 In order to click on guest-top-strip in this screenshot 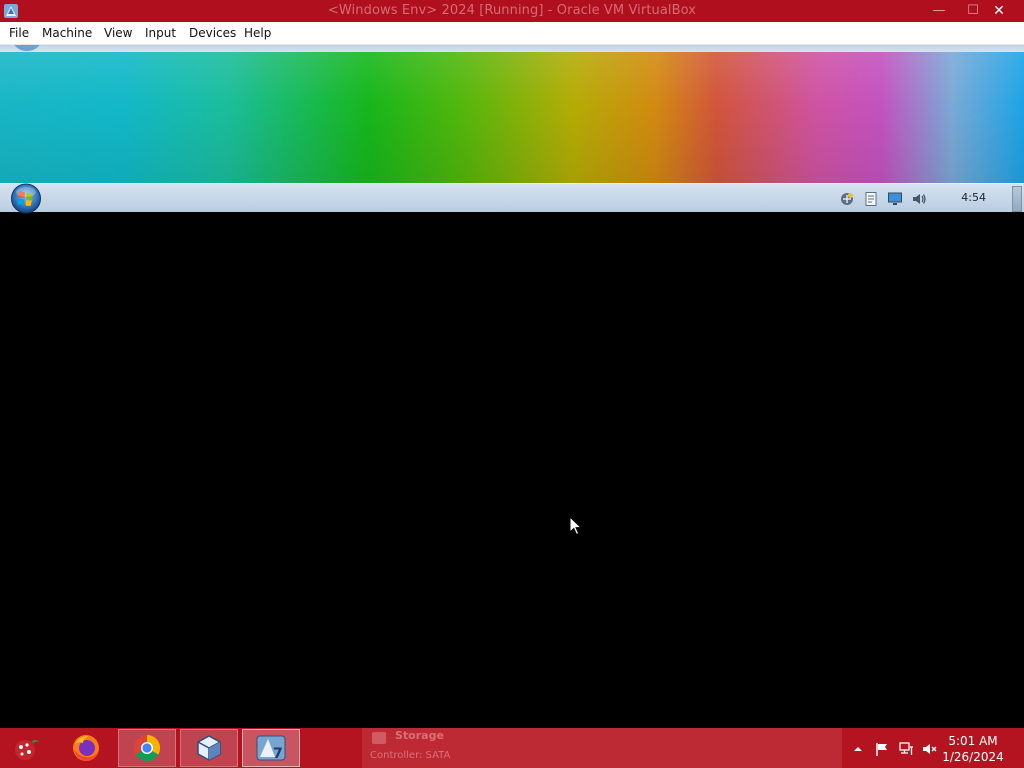, I will do `click(512, 48)`.